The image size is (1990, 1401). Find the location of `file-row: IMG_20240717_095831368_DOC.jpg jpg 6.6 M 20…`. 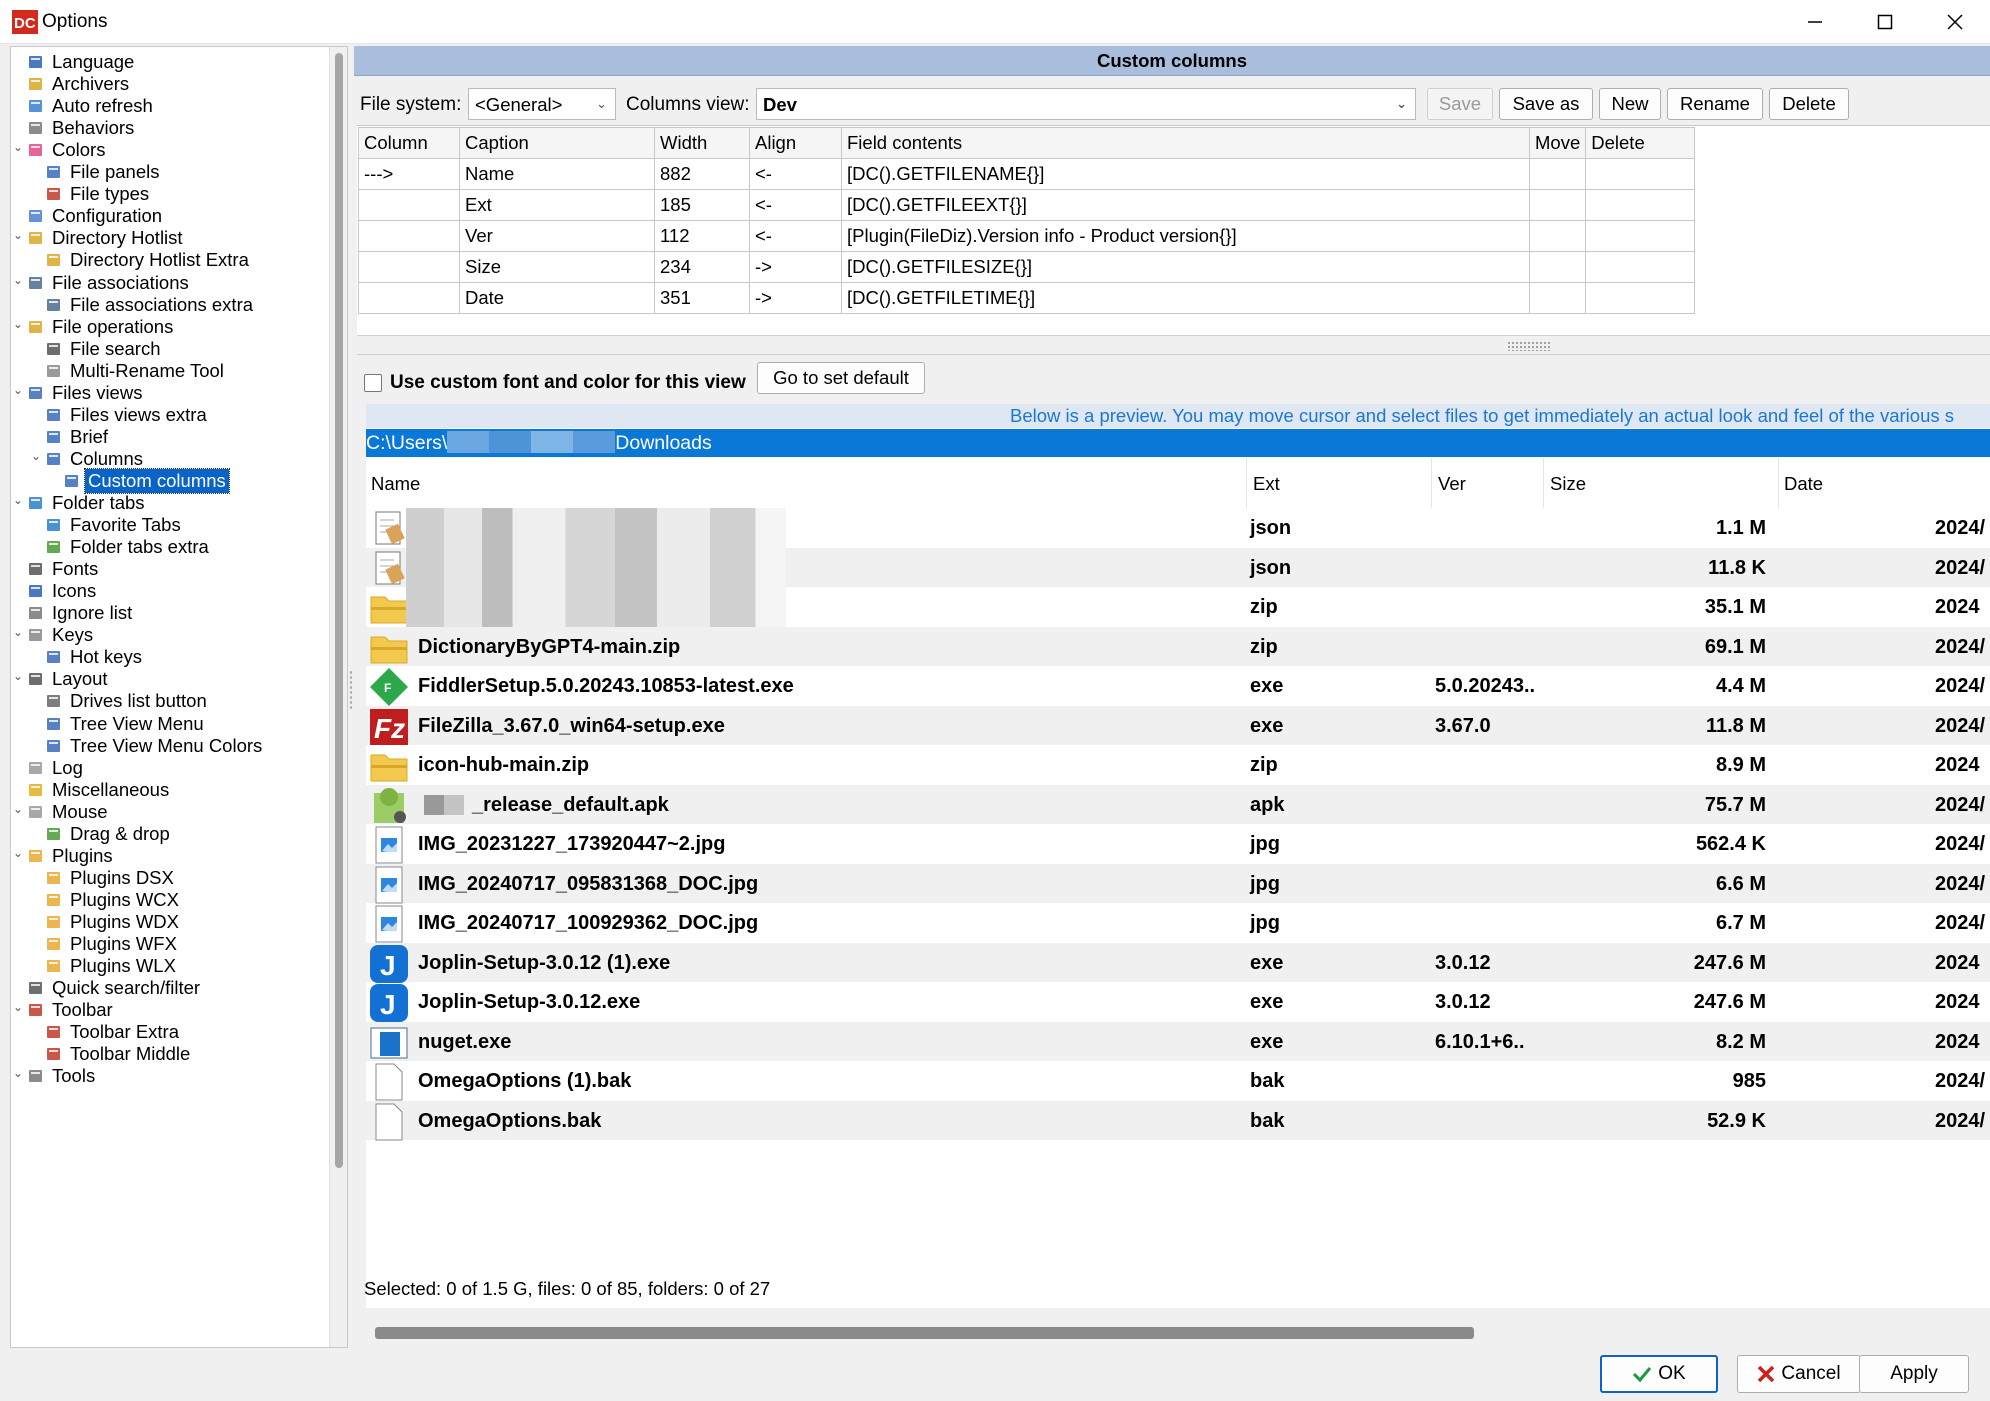

file-row: IMG_20240717_095831368_DOC.jpg jpg 6.6 M 20… is located at coordinates (1178, 883).